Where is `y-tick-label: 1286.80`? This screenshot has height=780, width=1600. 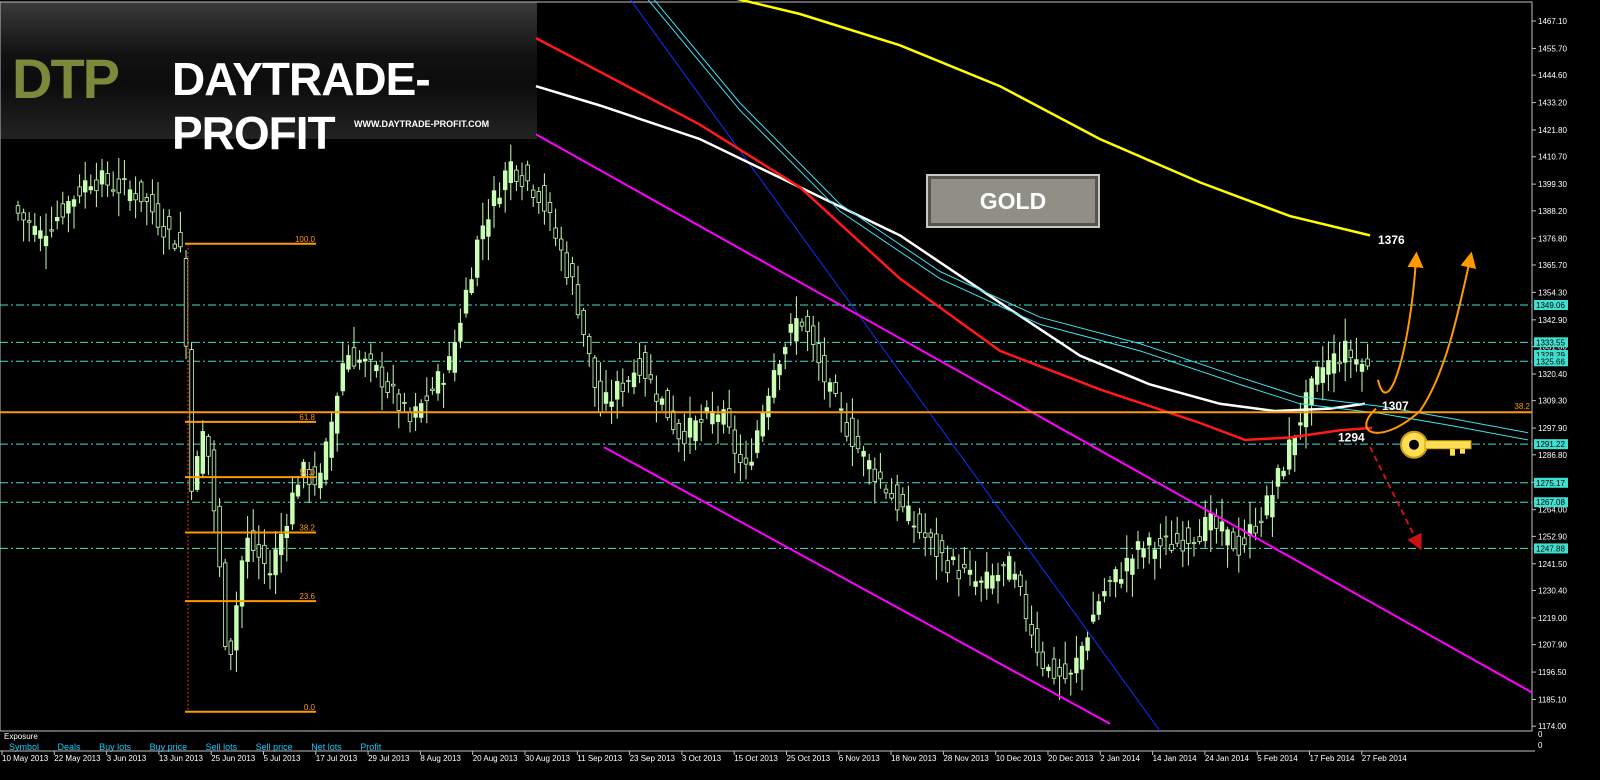
y-tick-label: 1286.80 is located at coordinates (1552, 455).